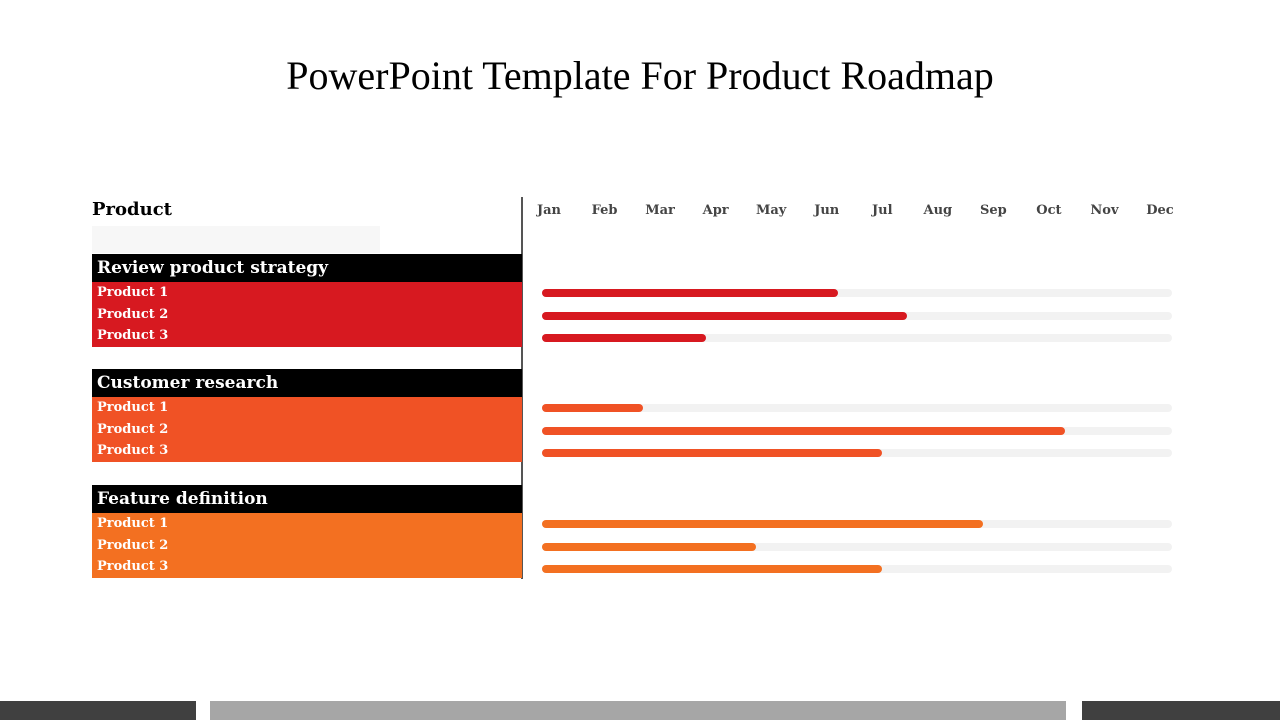  What do you see at coordinates (715, 210) in the screenshot?
I see `month-label: Apr` at bounding box center [715, 210].